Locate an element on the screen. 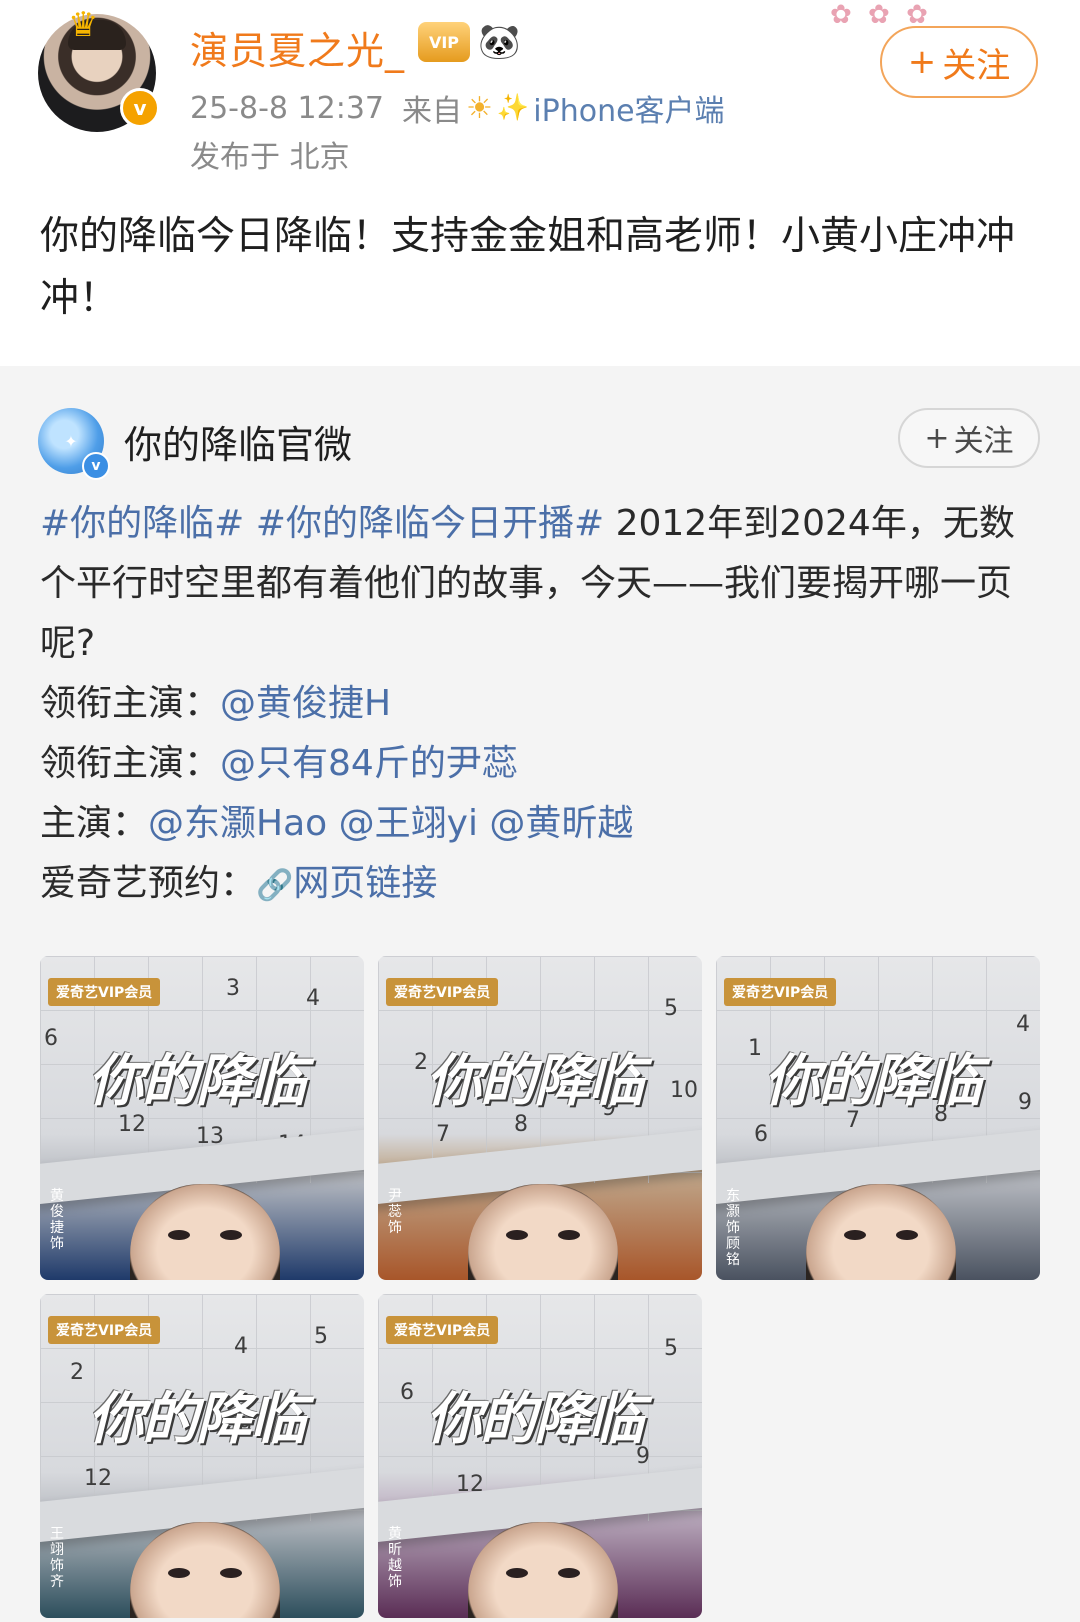 The width and height of the screenshot is (1080, 1622). repost-author-name: 你的降临官微 is located at coordinates (238, 441).